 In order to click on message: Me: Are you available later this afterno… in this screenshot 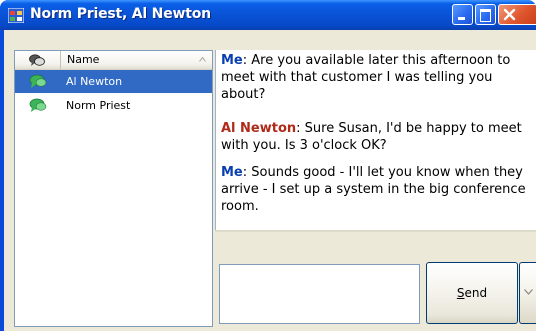, I will do `click(374, 77)`.